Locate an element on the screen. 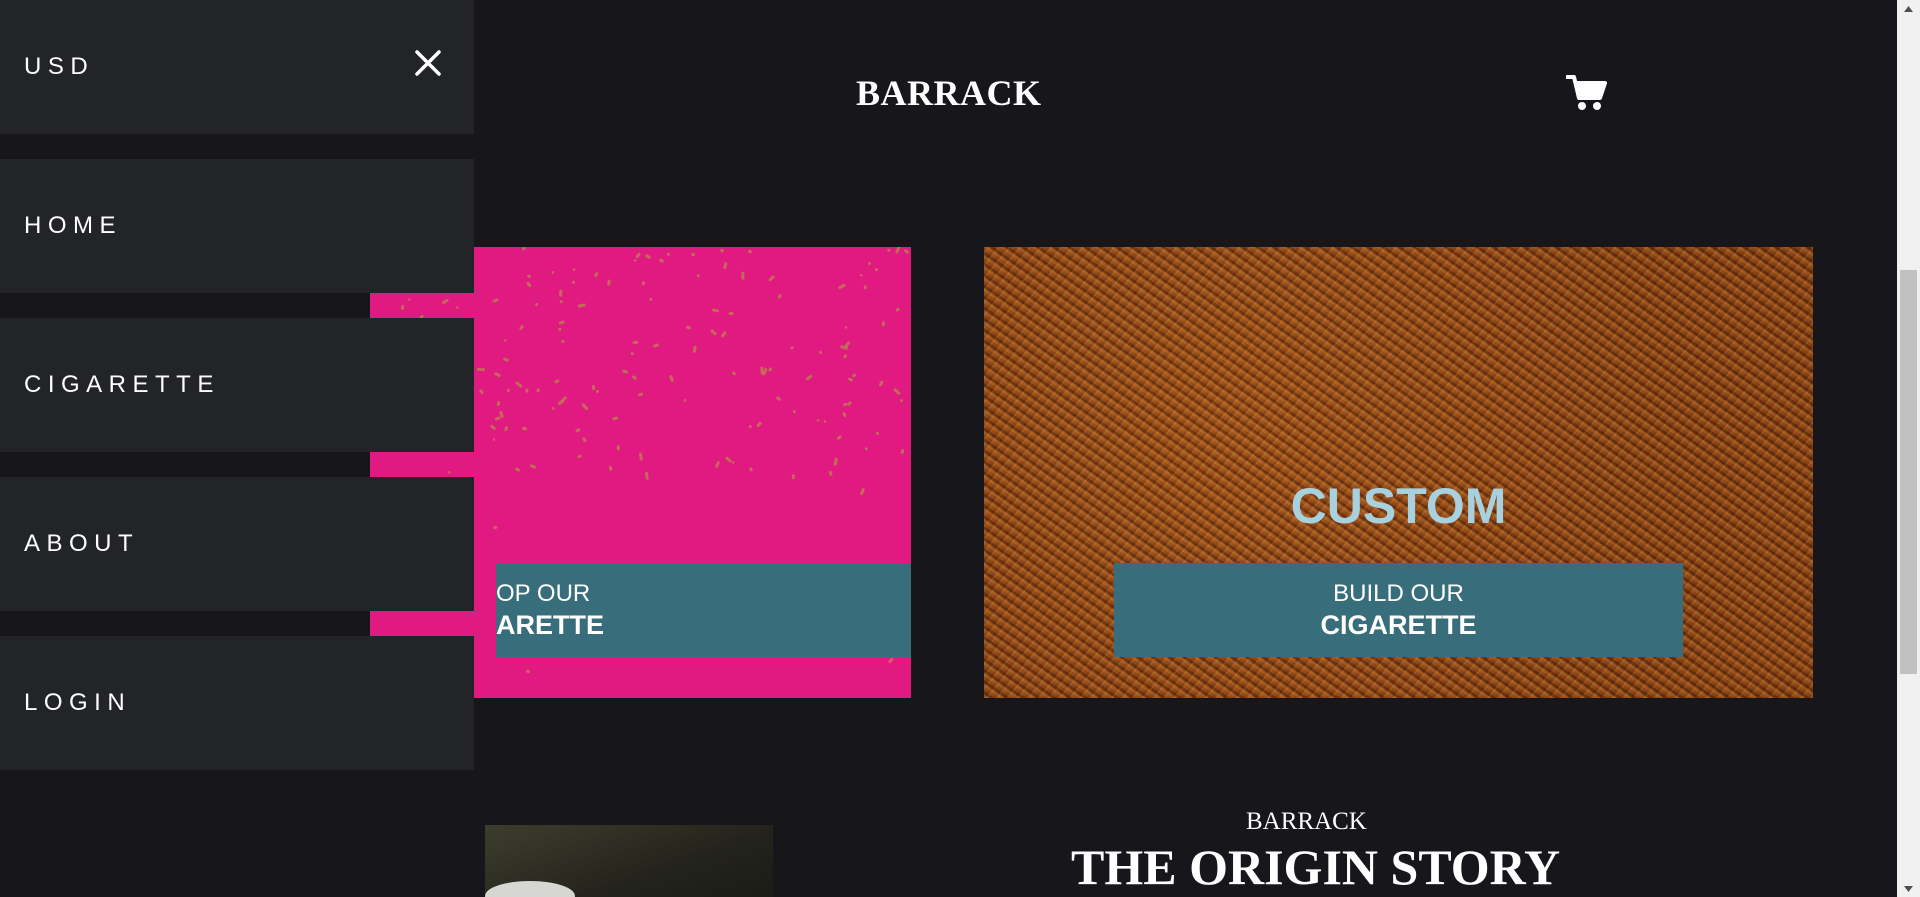 This screenshot has width=1920, height=897. nav-item-label: LOGIN is located at coordinates (78, 702).